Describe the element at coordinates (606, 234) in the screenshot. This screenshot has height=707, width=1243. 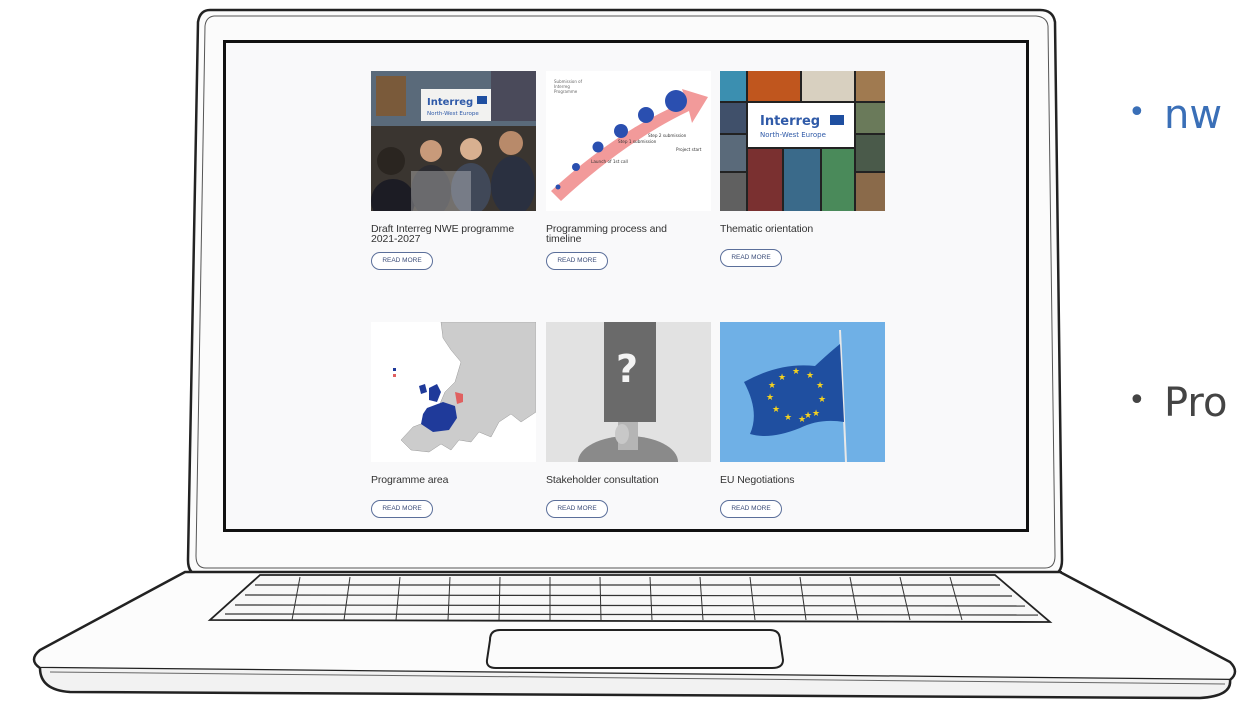
I see `card-title: Programming process and timeline` at that location.